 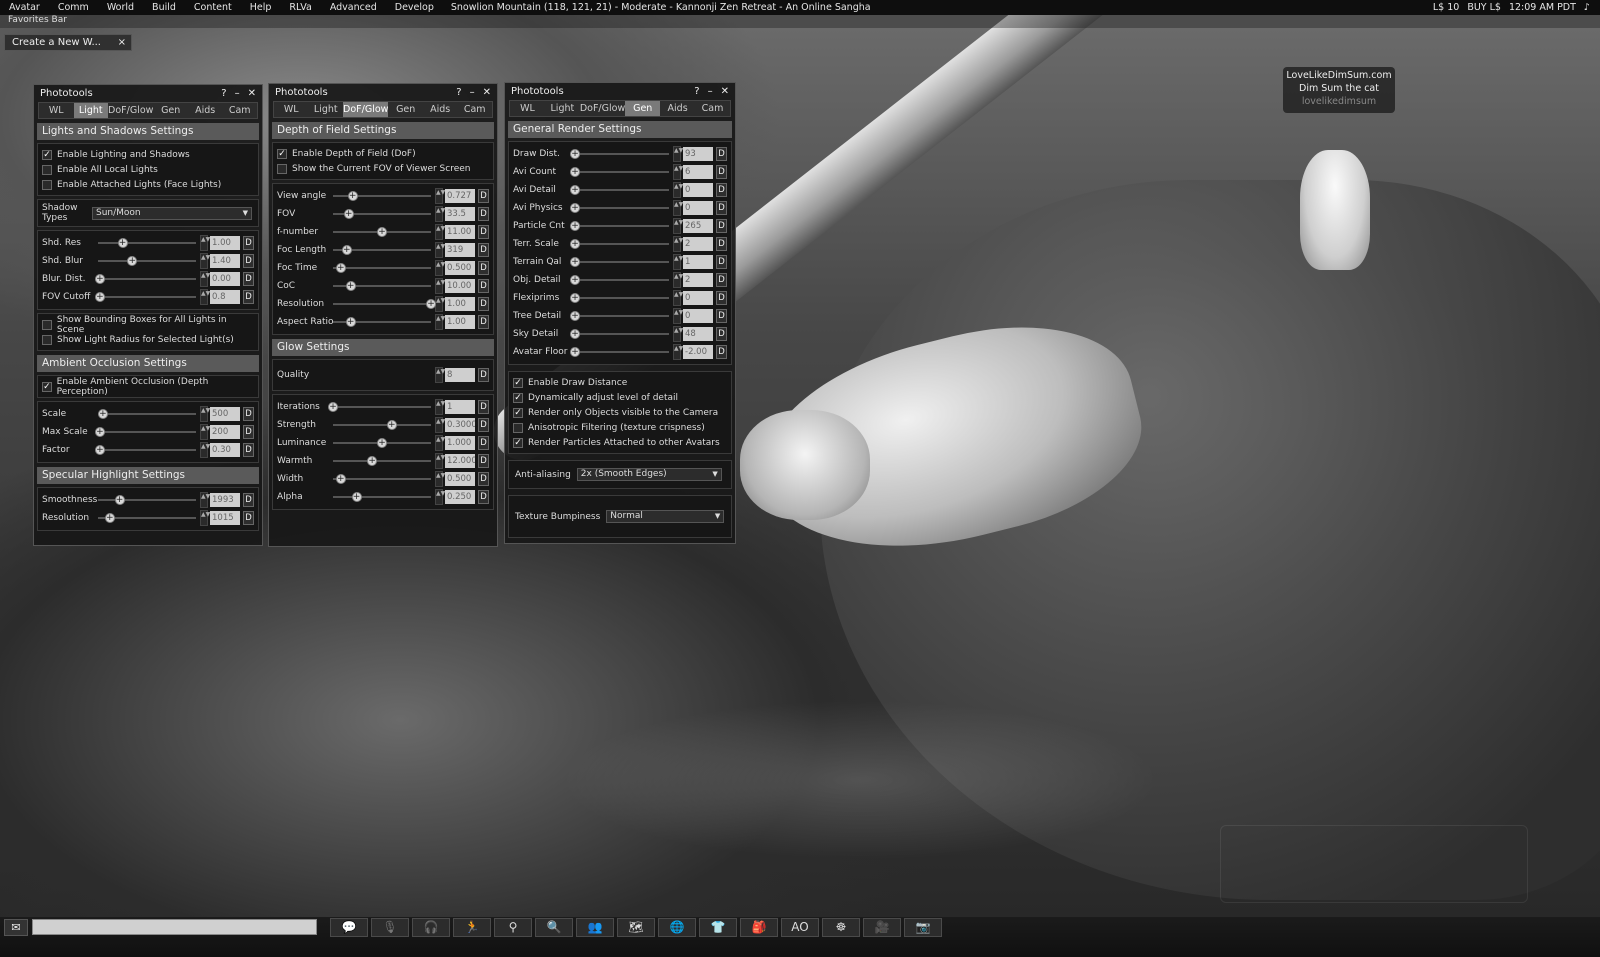 What do you see at coordinates (225, 518) in the screenshot?
I see `value-field: 1015` at bounding box center [225, 518].